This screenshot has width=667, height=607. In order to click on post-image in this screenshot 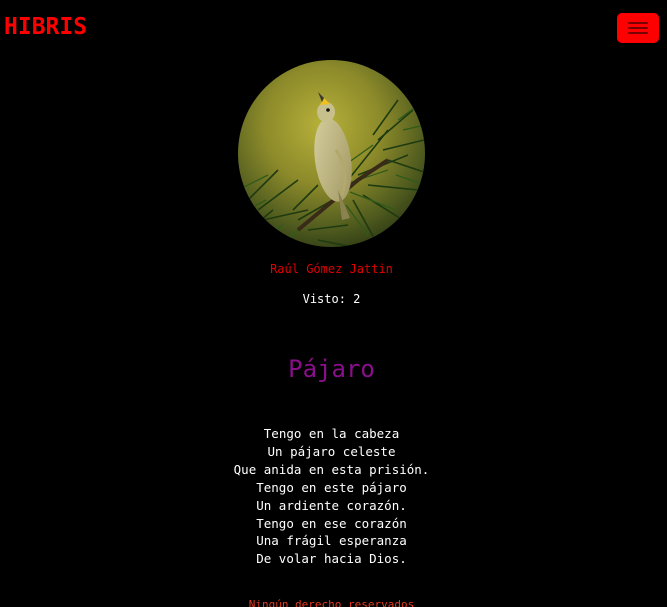, I will do `click(331, 153)`.